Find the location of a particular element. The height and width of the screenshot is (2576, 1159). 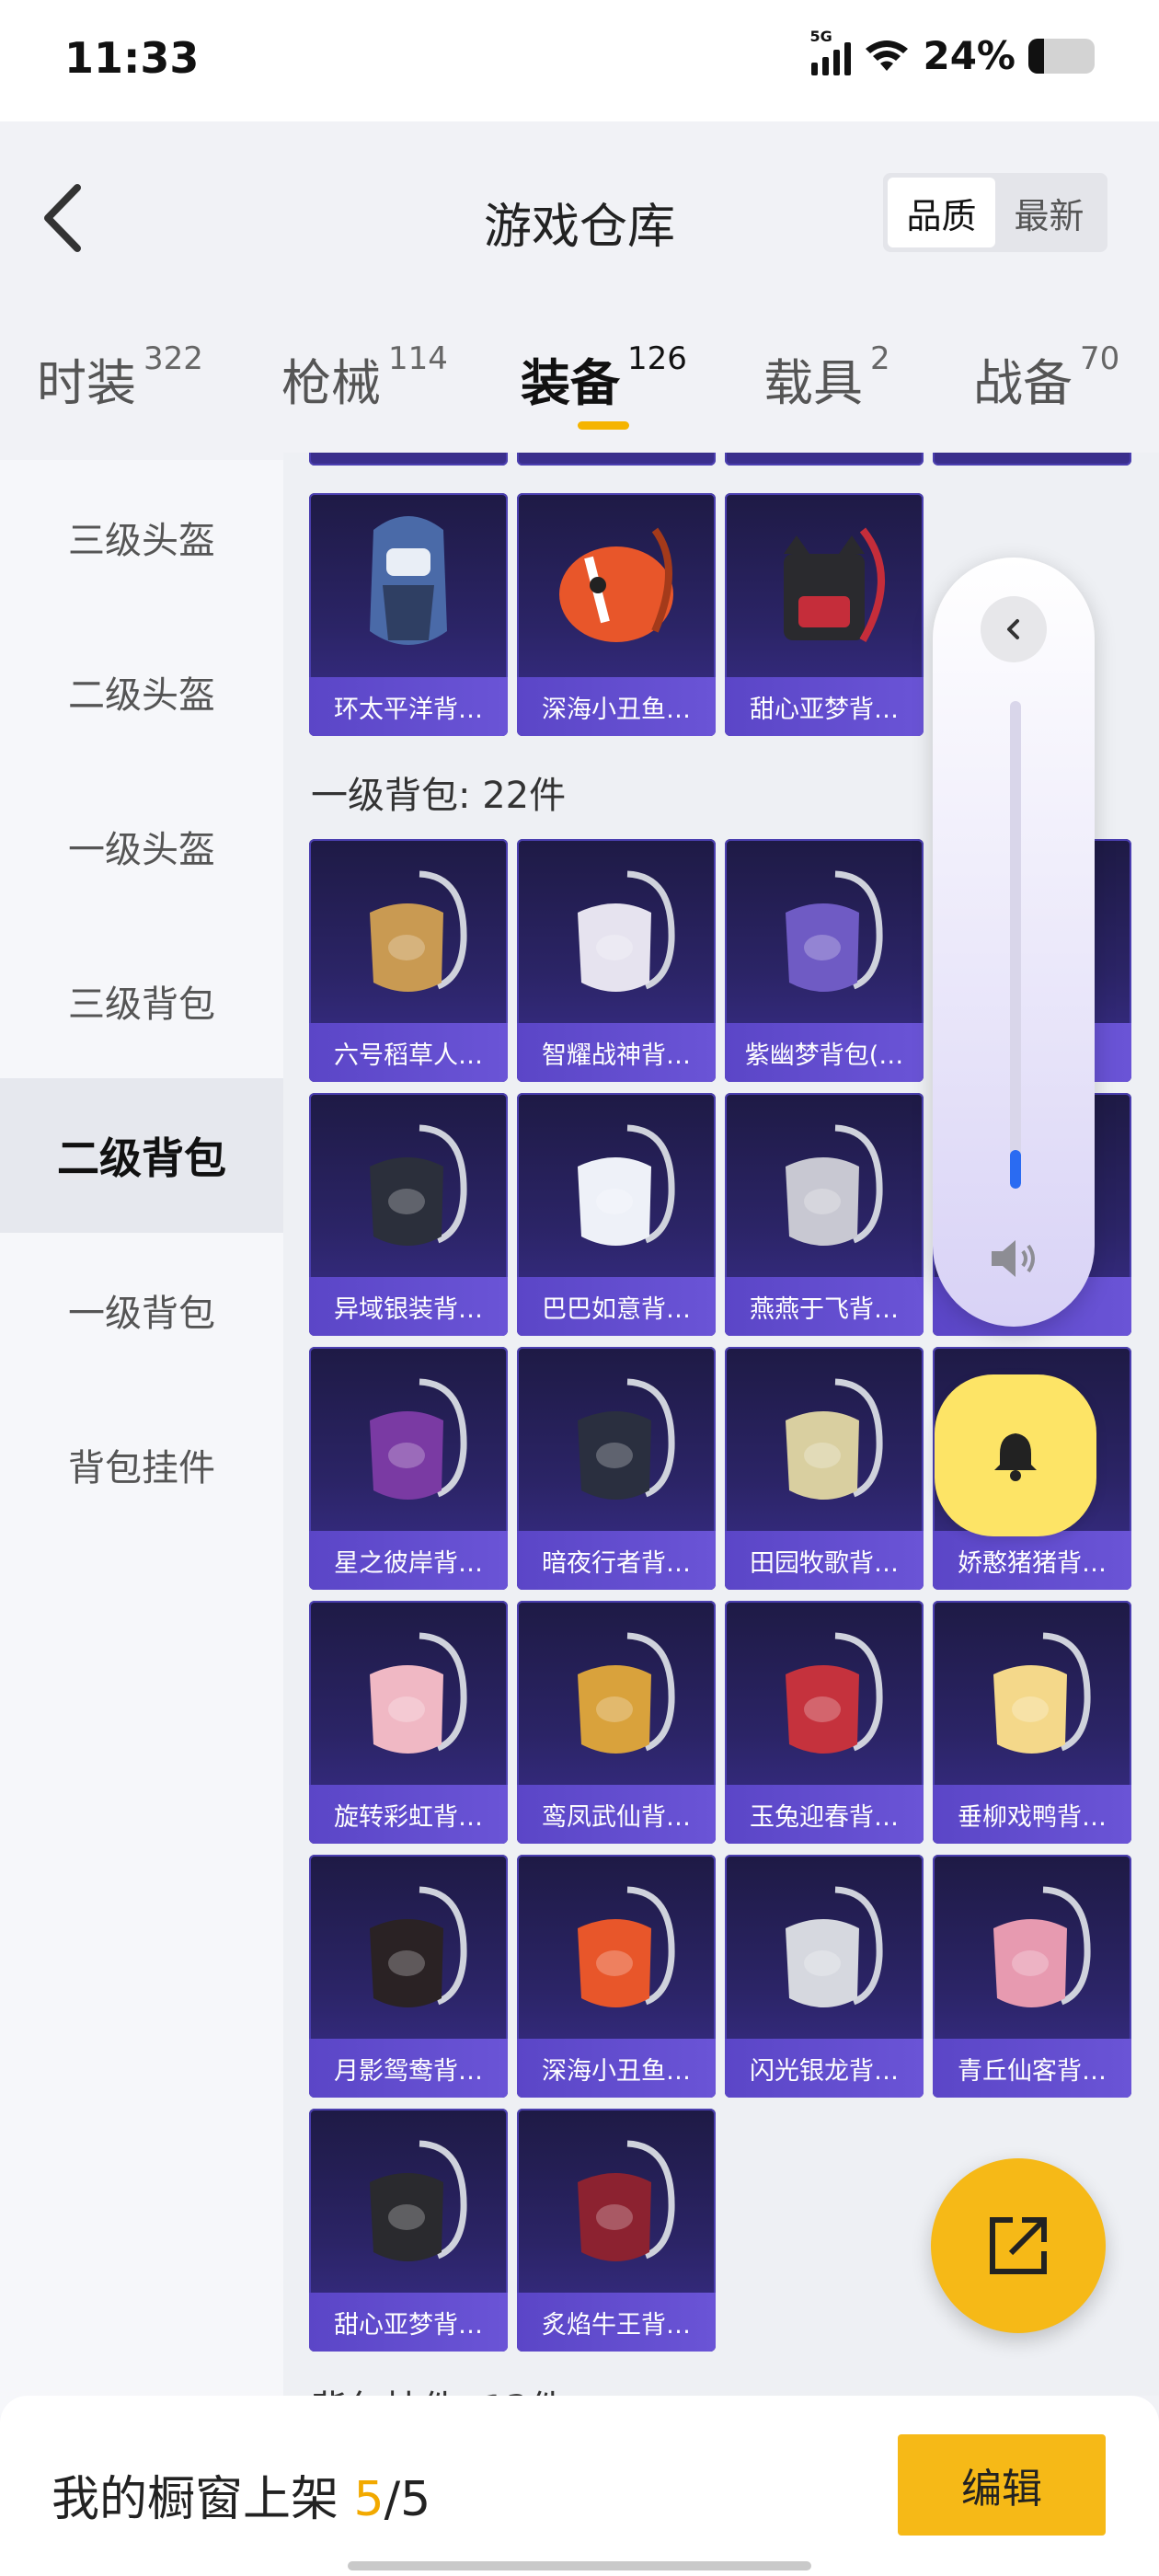

tab-equipment: 装备 126 is located at coordinates (604, 377).